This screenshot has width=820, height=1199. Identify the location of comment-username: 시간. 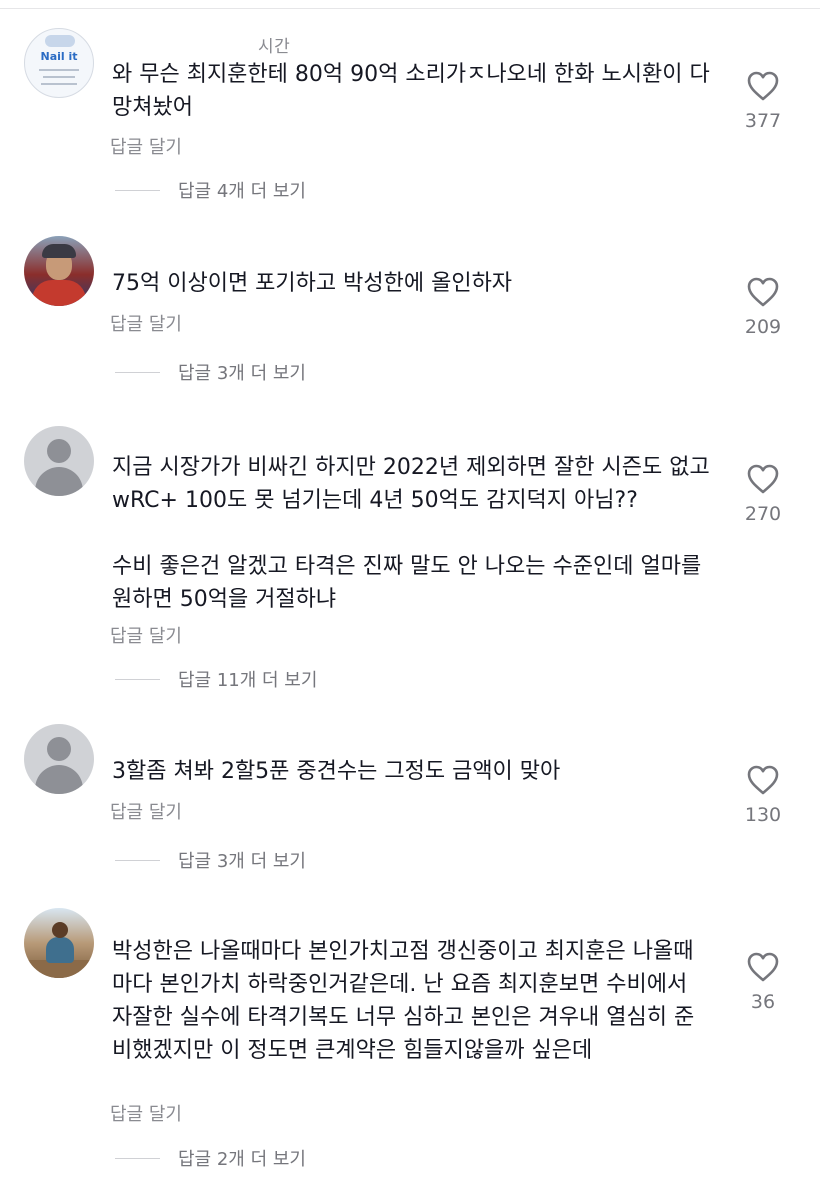
(274, 44).